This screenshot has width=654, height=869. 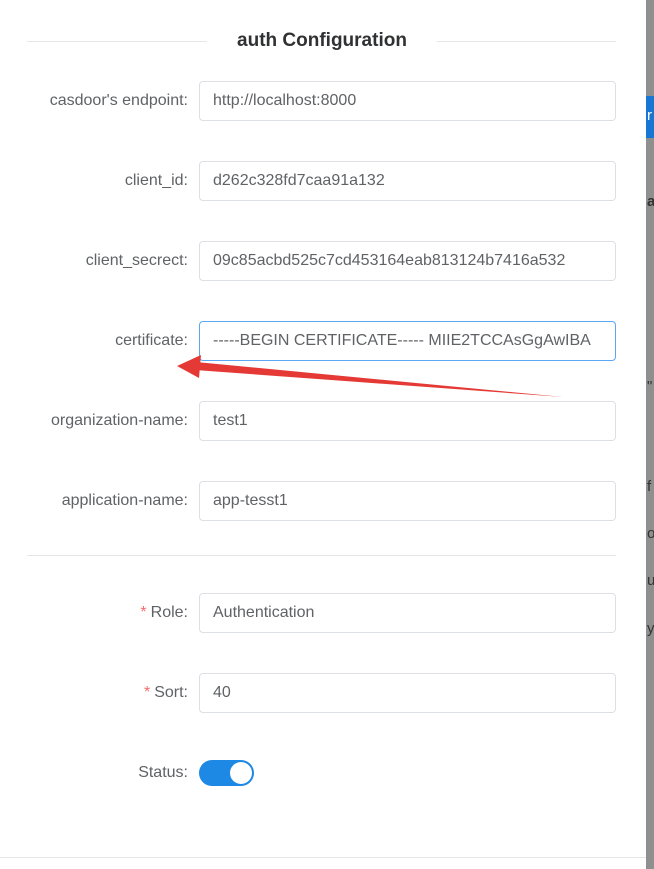 I want to click on client-secret-input: 09c85acbd525c7cd453164eab813124b7416a532, so click(x=407, y=261).